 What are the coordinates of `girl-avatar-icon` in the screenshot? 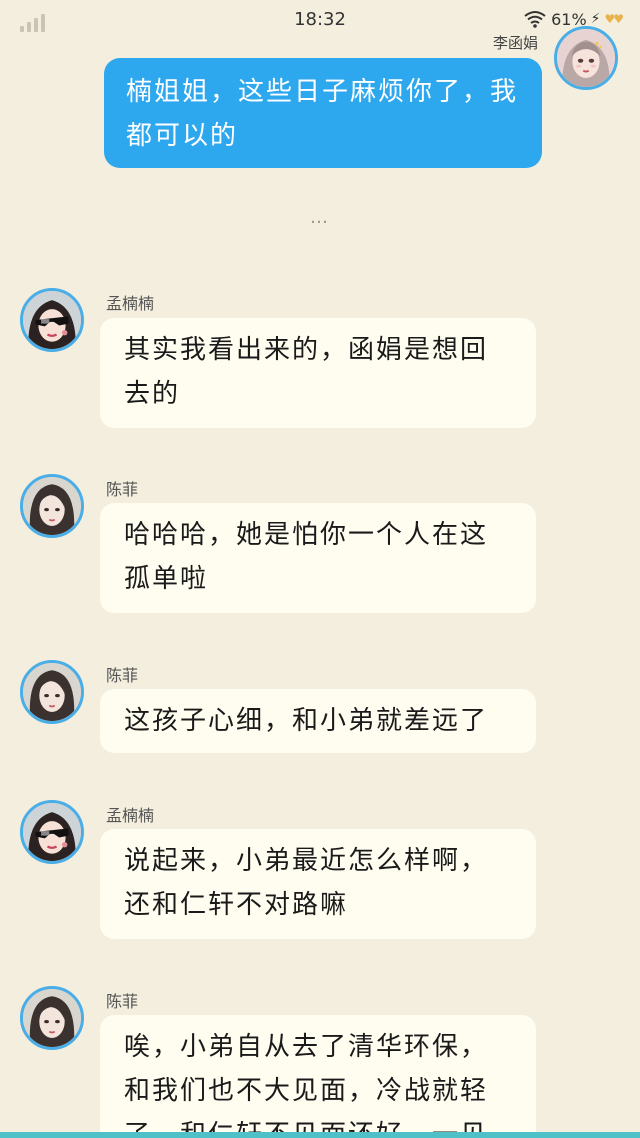 It's located at (586, 58).